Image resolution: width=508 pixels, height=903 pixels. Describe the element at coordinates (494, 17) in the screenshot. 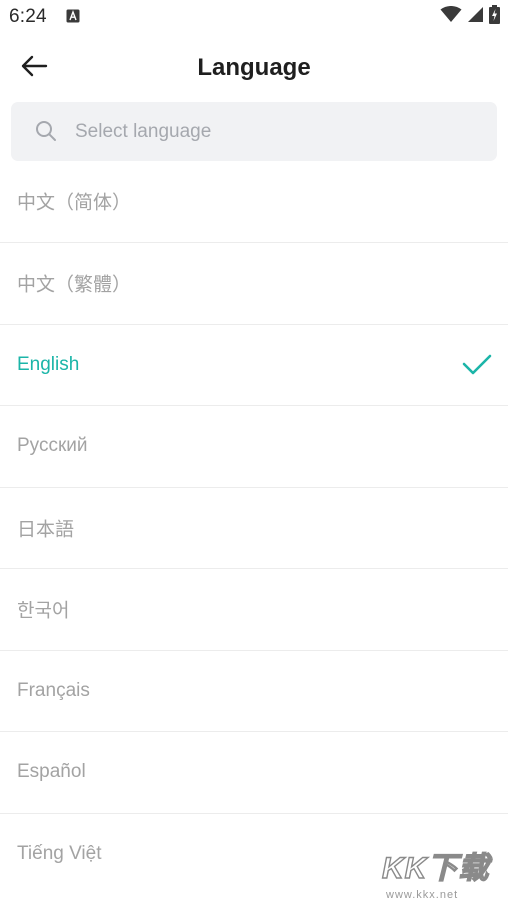

I see `battery-charging-icon` at that location.